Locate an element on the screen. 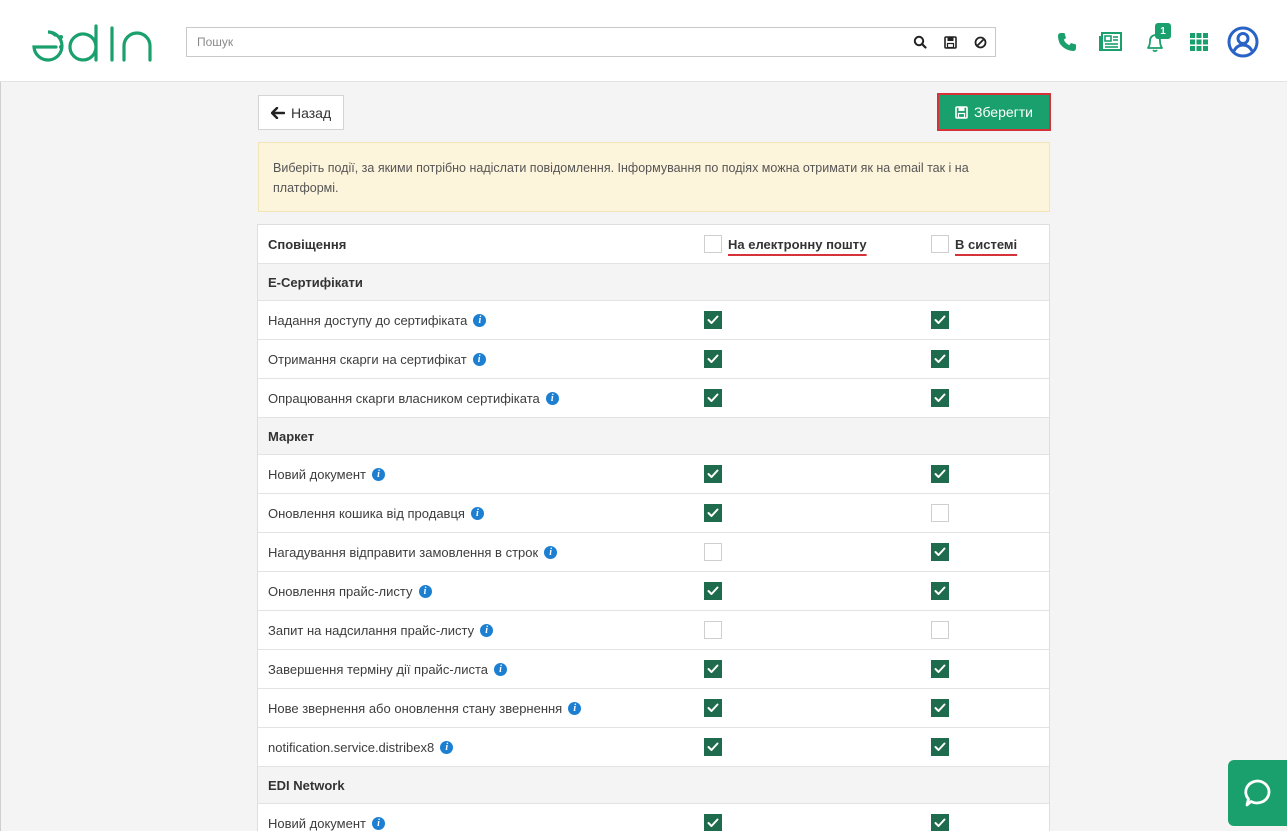  apps-button is located at coordinates (1199, 42).